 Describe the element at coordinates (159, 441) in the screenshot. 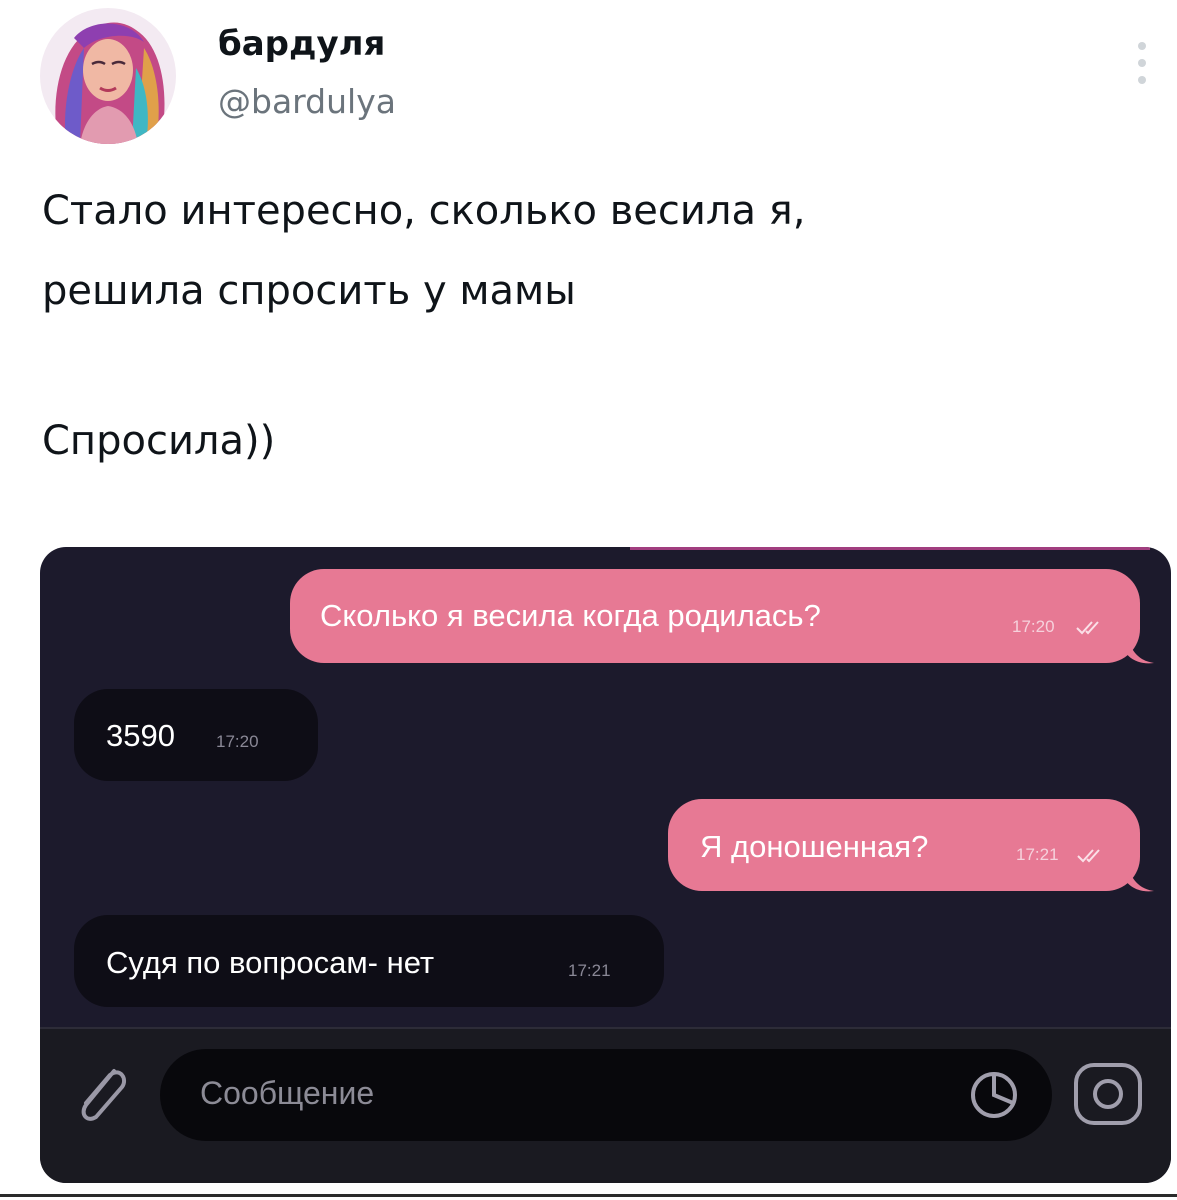

I see `tweet-text-line: Спросила))` at that location.